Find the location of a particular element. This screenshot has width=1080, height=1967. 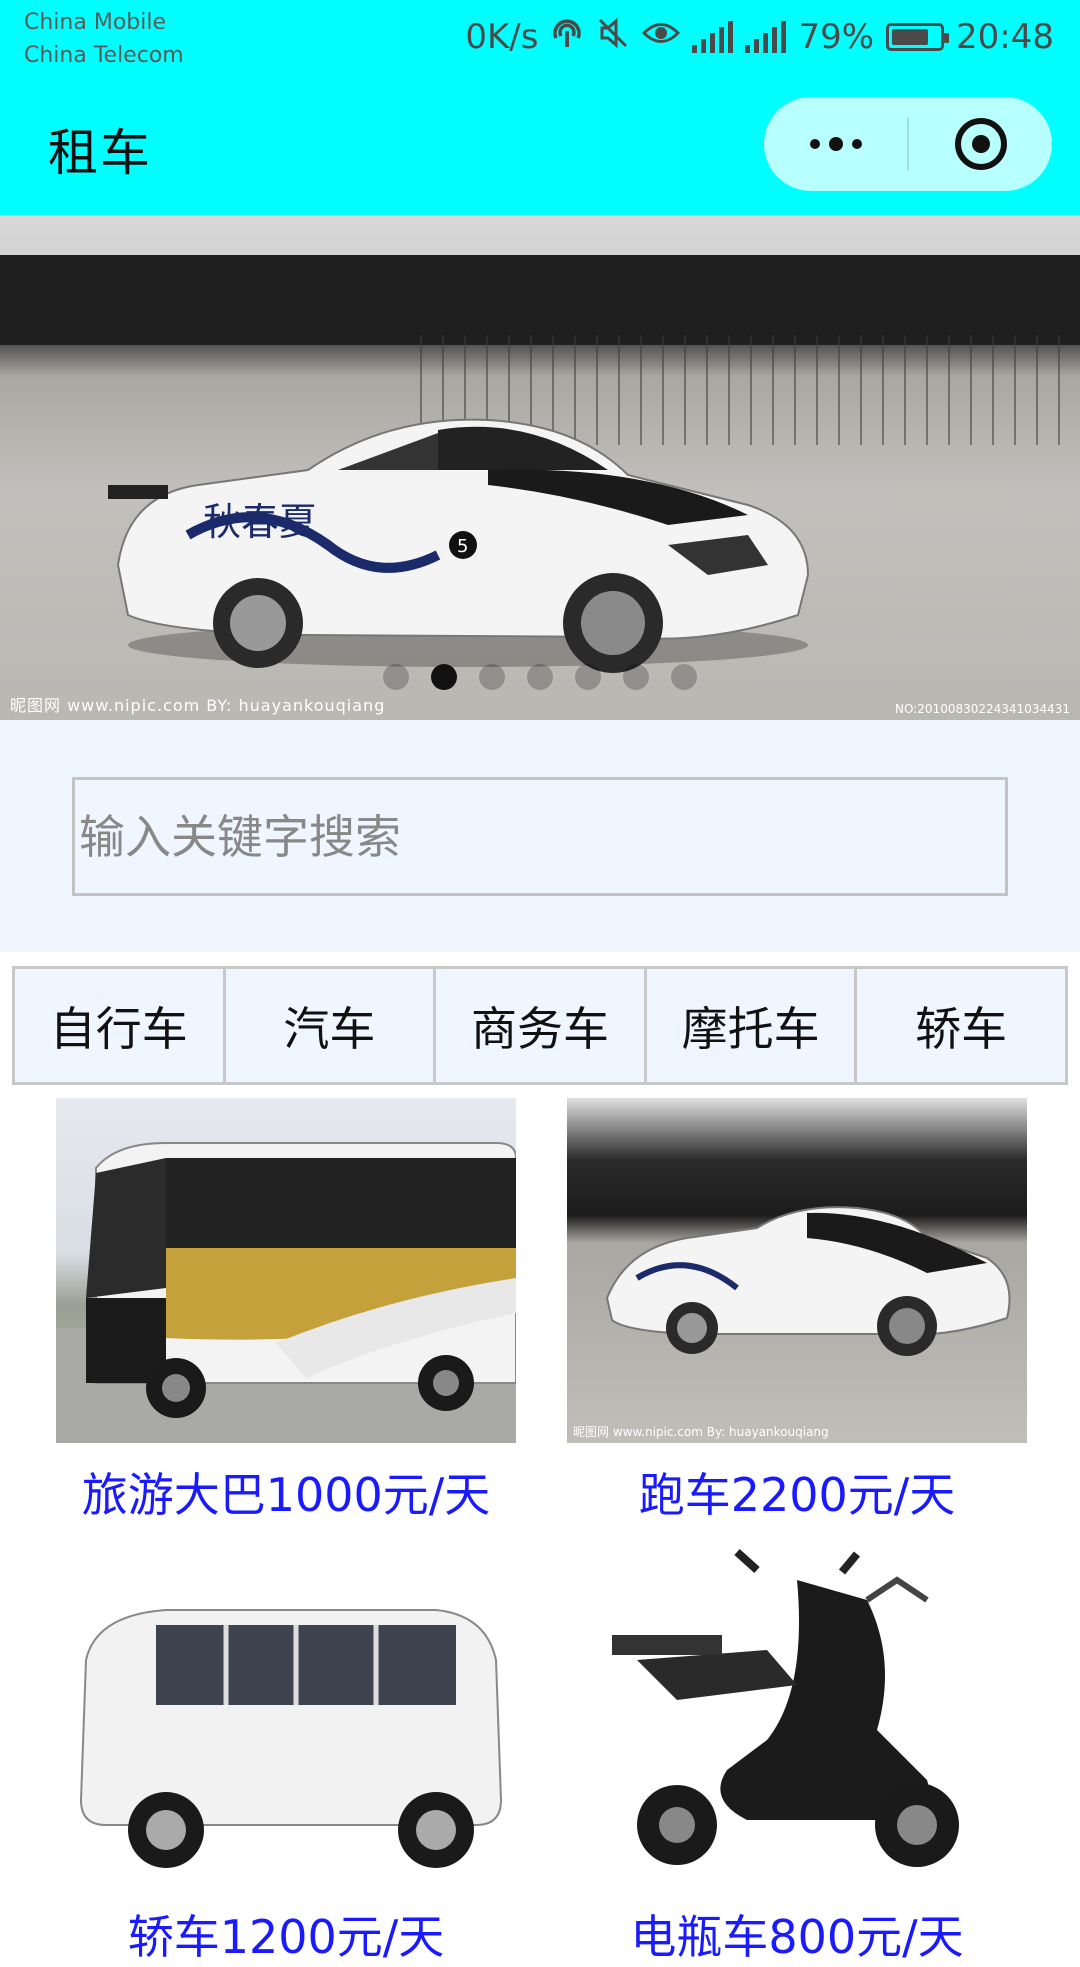

banner-watermark: 昵图网 www.nipic.com BY: huayankouqiang is located at coordinates (198, 705).